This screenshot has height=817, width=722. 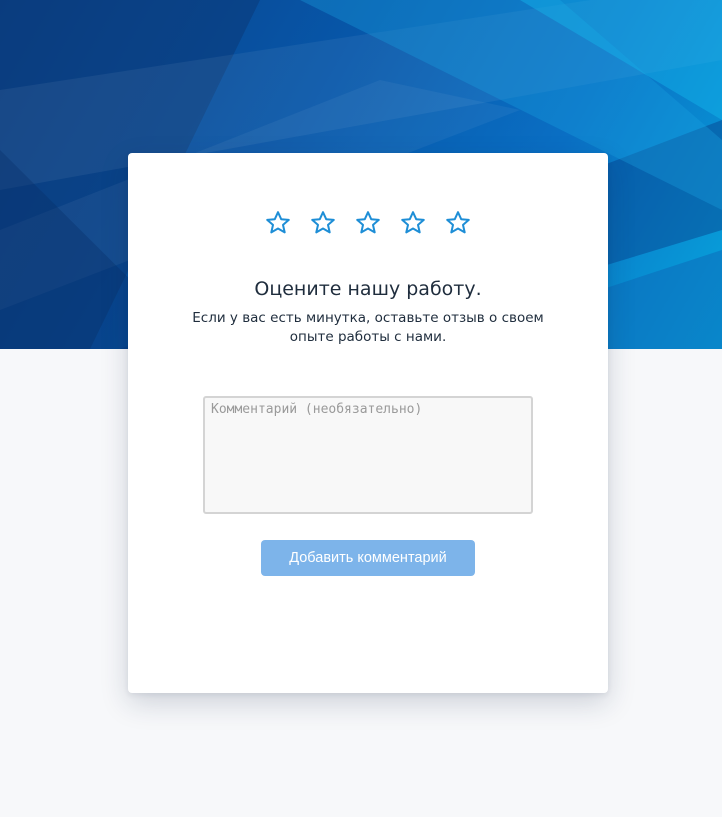 What do you see at coordinates (413, 223) in the screenshot?
I see `star-4-icon` at bounding box center [413, 223].